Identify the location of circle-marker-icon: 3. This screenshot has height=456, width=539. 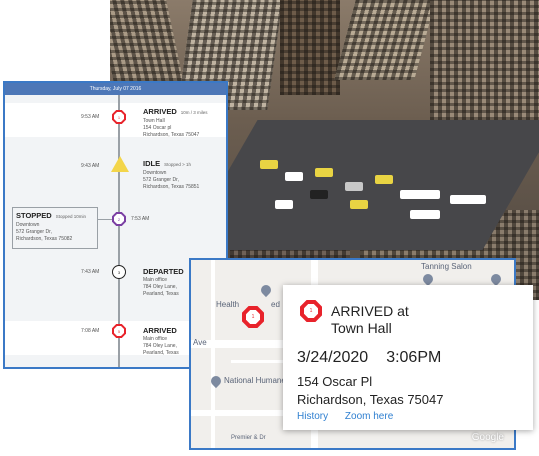
(119, 272).